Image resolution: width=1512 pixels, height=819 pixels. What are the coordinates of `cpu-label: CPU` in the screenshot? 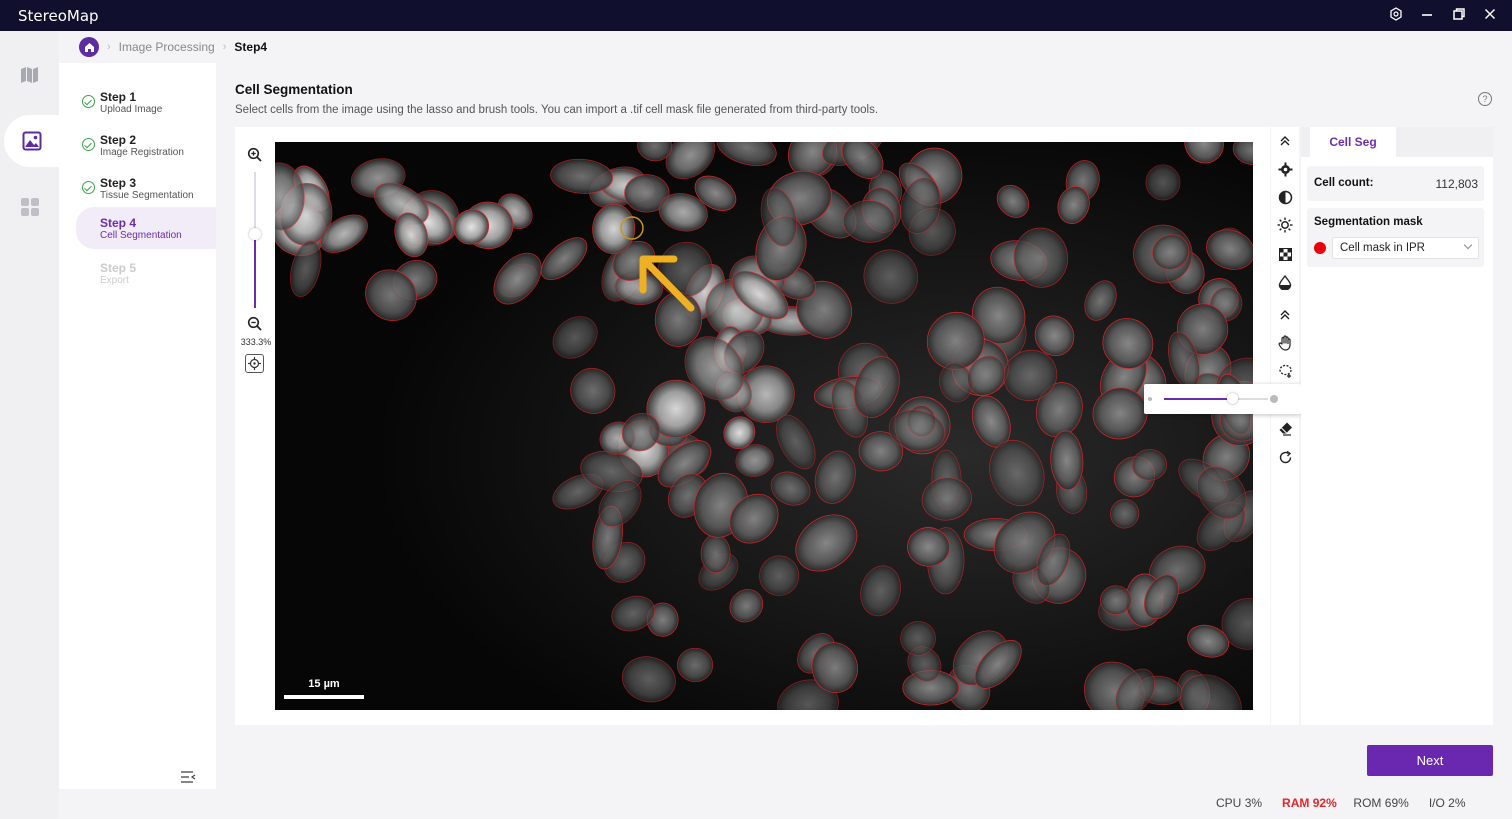 It's located at (1229, 803).